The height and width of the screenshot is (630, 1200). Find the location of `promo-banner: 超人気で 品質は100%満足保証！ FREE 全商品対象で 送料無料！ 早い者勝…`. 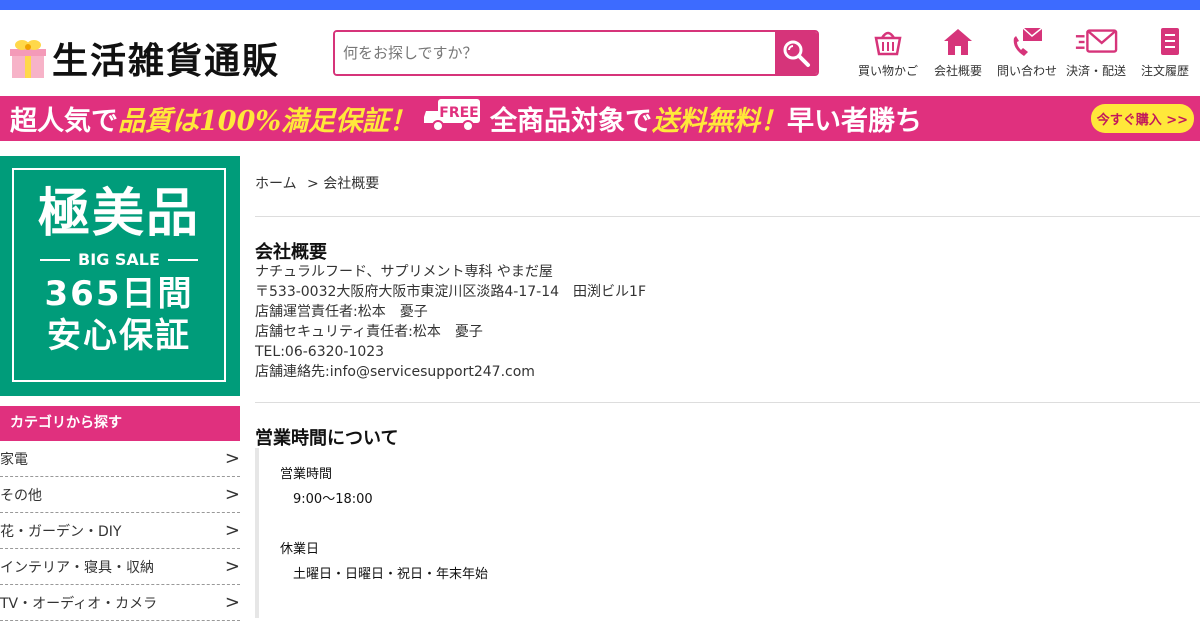

promo-banner: 超人気で 品質は100%満足保証！ FREE 全商品対象で 送料無料！ 早い者勝… is located at coordinates (600, 118).